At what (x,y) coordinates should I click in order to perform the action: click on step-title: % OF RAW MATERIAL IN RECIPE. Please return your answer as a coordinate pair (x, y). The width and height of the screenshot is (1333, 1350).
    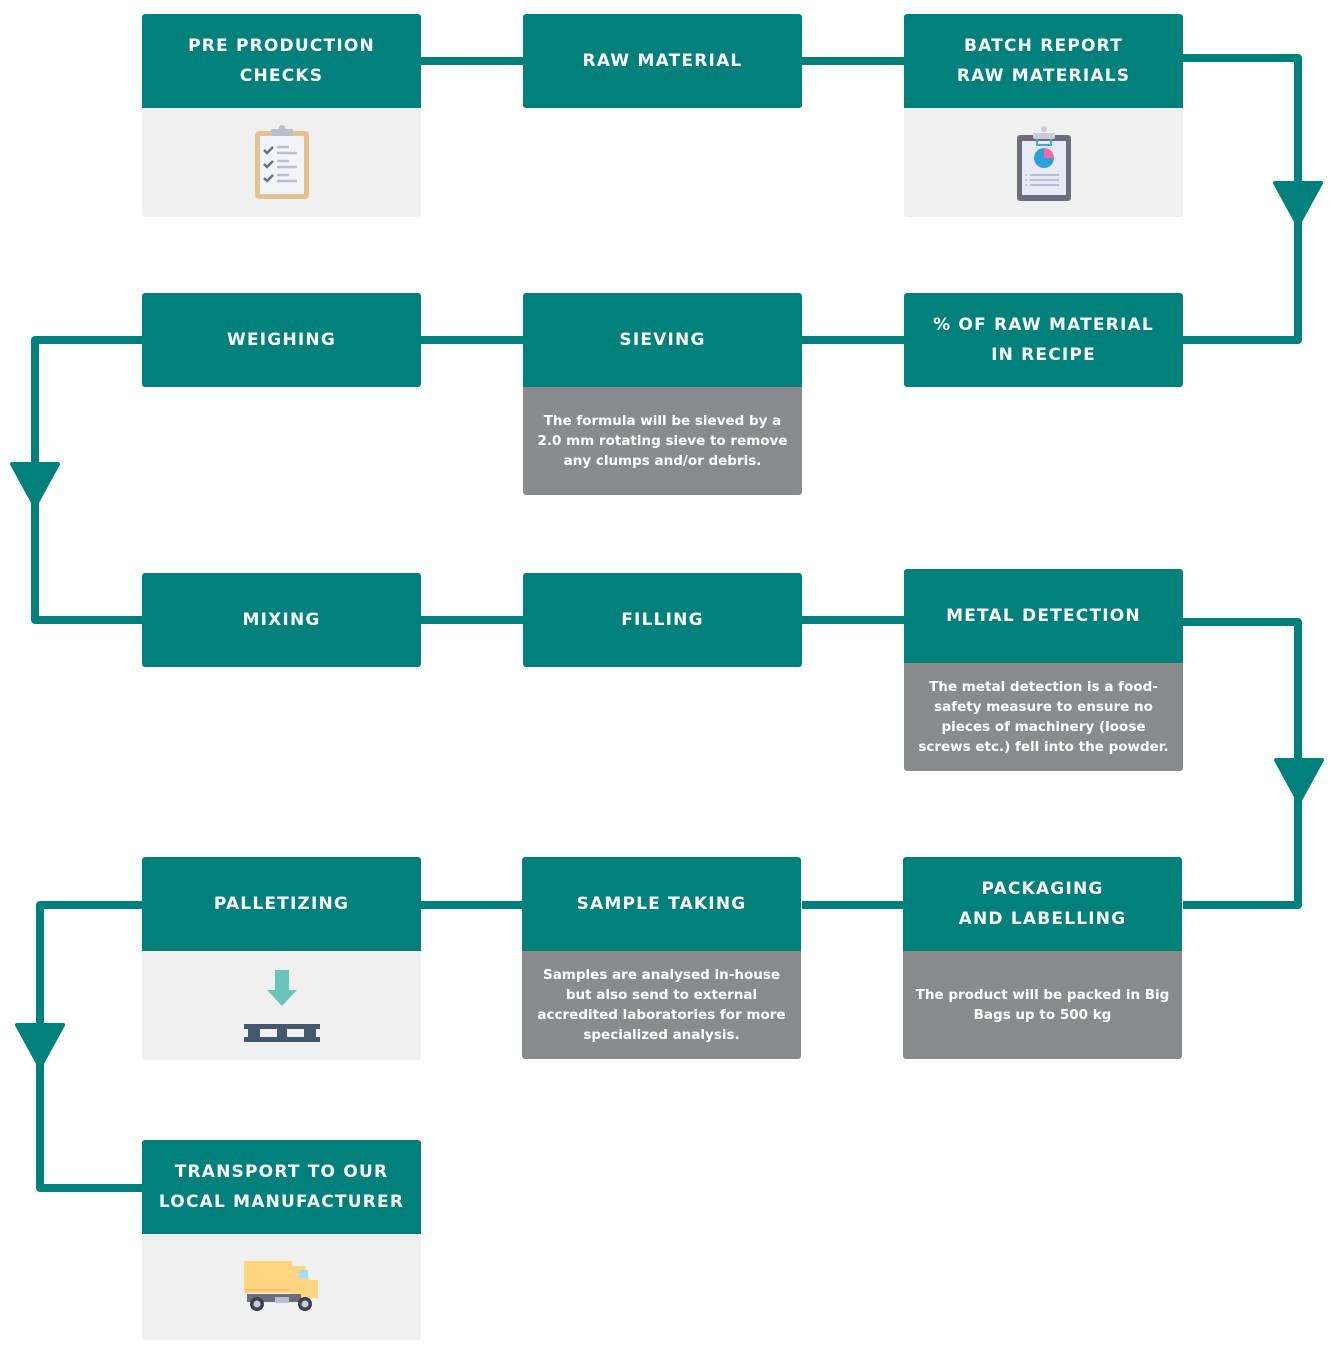
    Looking at the image, I should click on (1043, 340).